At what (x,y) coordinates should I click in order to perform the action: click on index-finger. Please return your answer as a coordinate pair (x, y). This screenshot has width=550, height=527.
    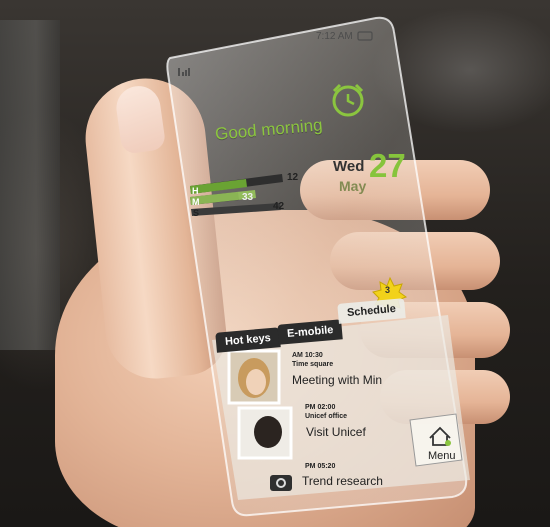
    Looking at the image, I should click on (395, 190).